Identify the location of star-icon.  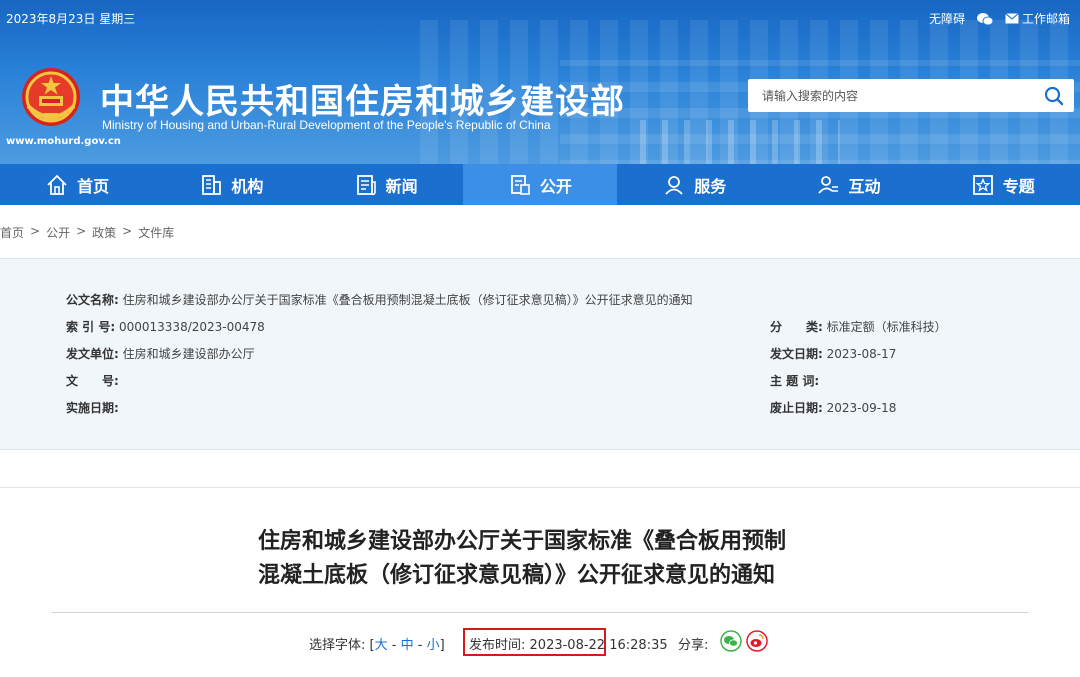
(982, 184).